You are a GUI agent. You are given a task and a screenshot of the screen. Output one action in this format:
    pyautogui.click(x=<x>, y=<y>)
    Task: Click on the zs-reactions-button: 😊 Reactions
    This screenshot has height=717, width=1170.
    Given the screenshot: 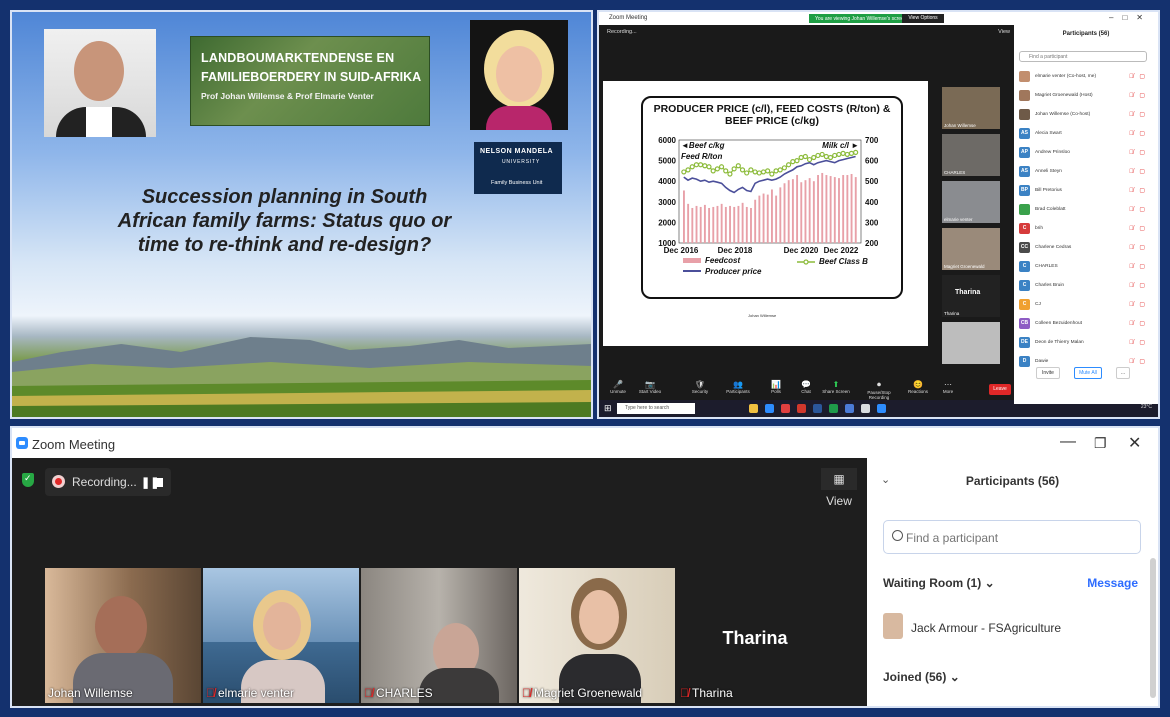 What is the action you would take?
    pyautogui.click(x=918, y=387)
    